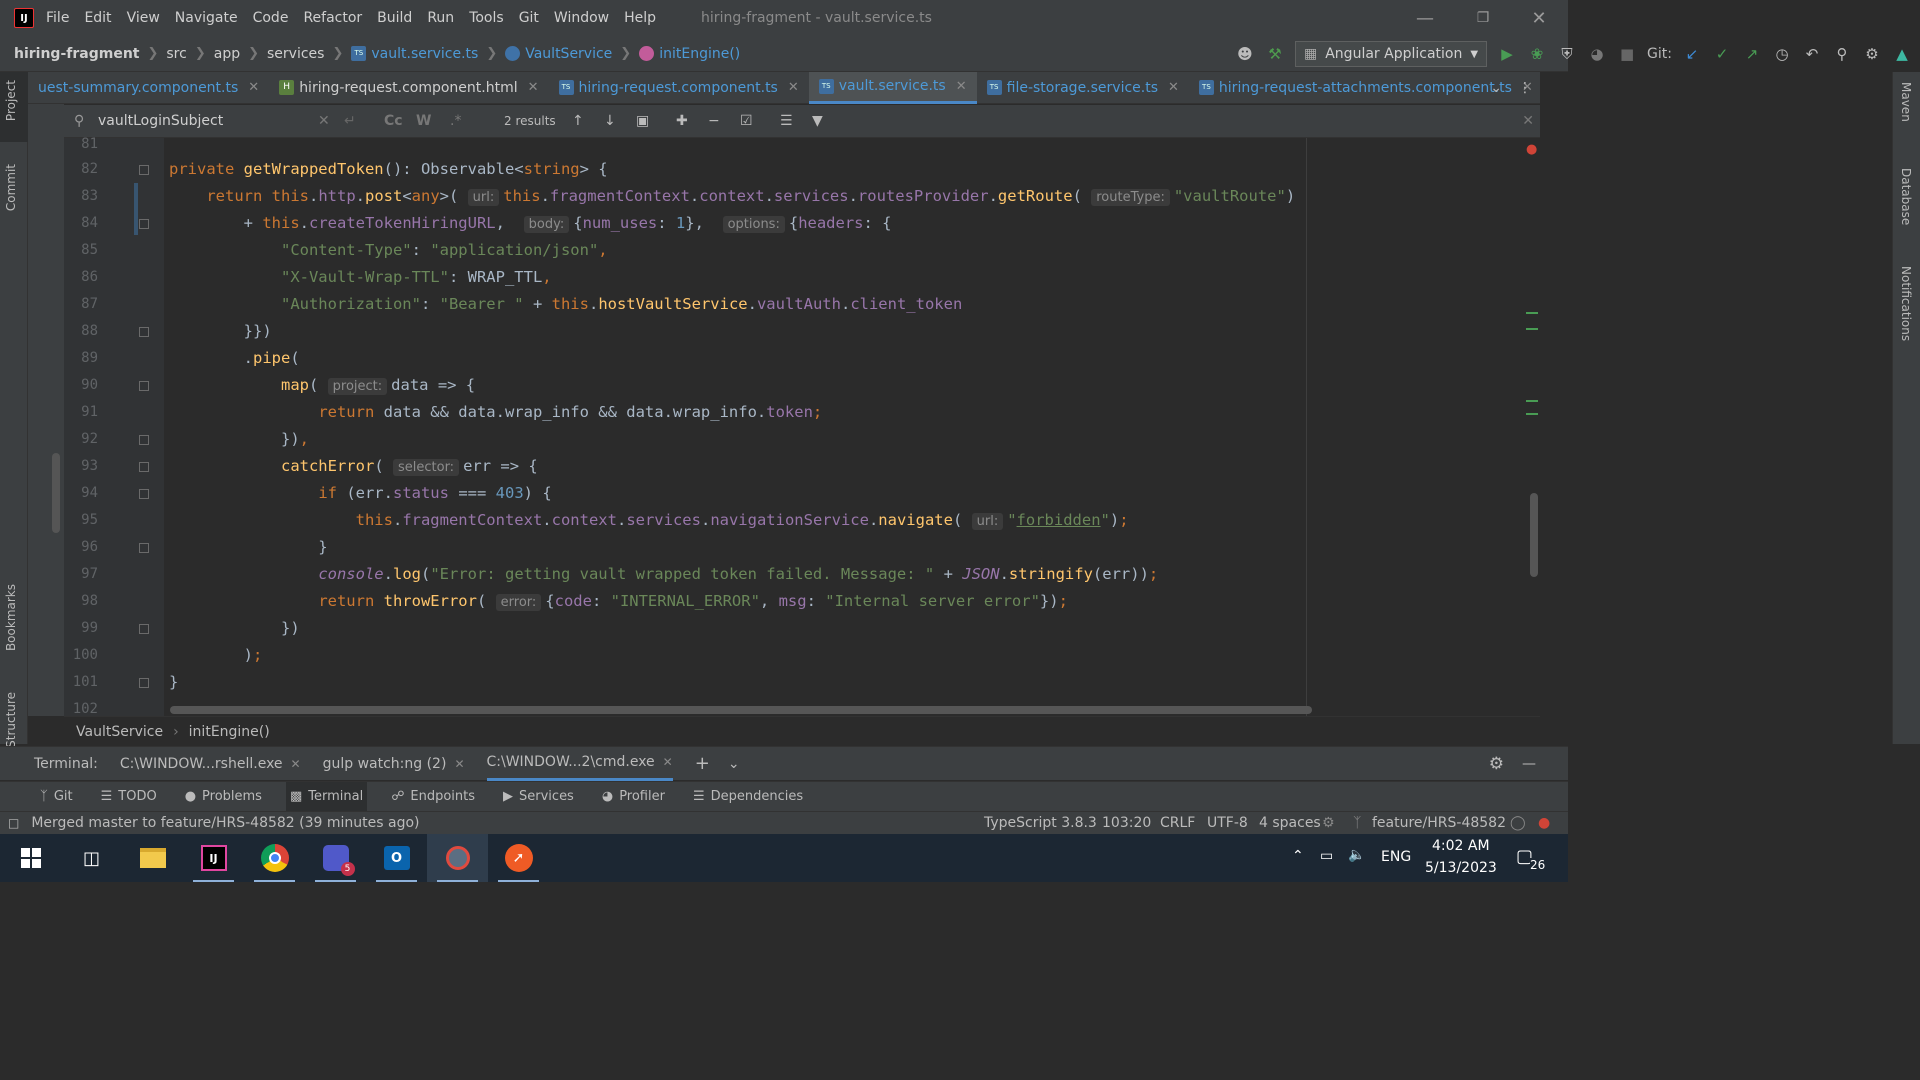 The image size is (1920, 1080). What do you see at coordinates (786, 121) in the screenshot?
I see `search-options-icon: ☰` at bounding box center [786, 121].